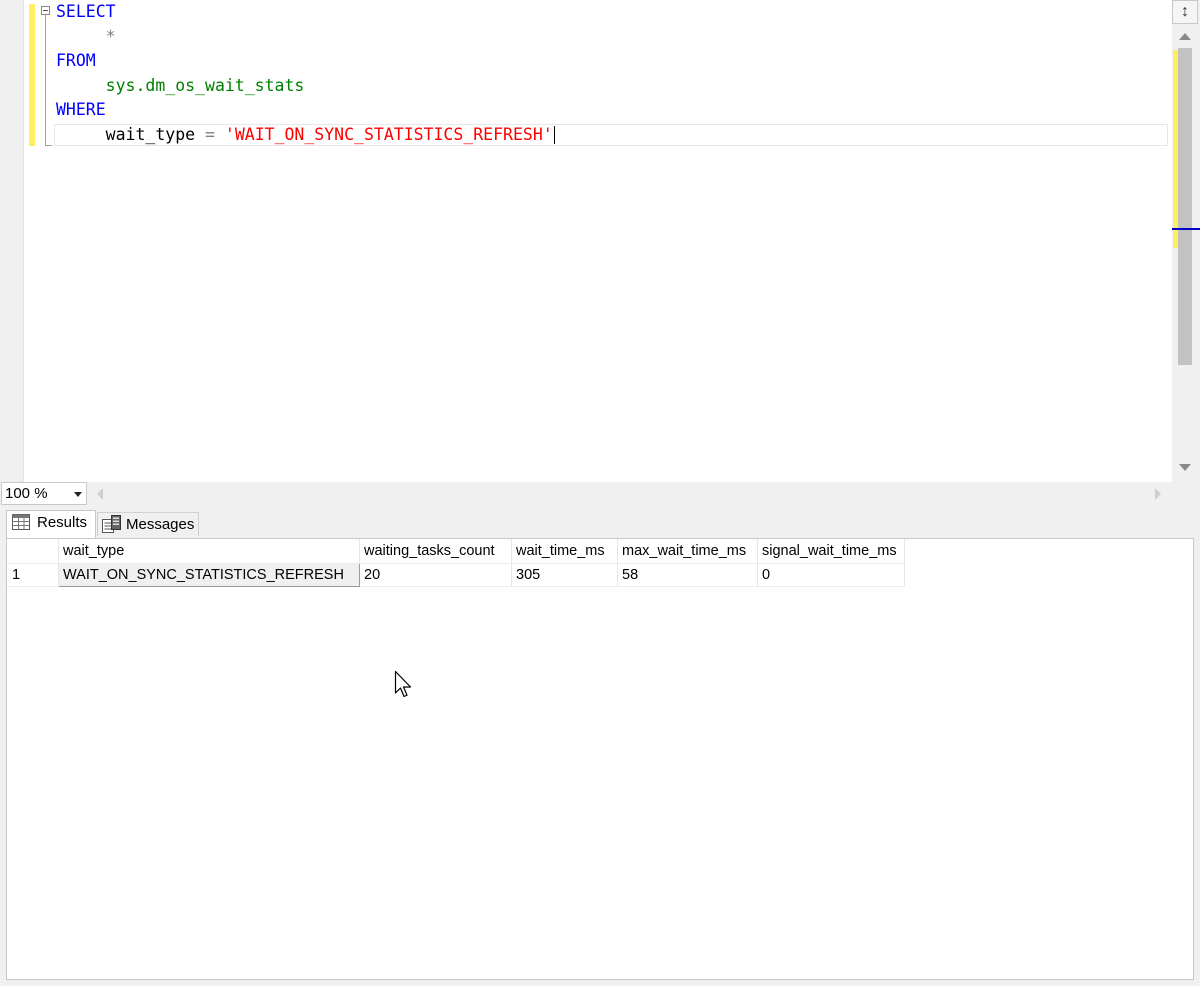 The width and height of the screenshot is (1200, 986). Describe the element at coordinates (62, 522) in the screenshot. I see `tab-results-label: Results` at that location.